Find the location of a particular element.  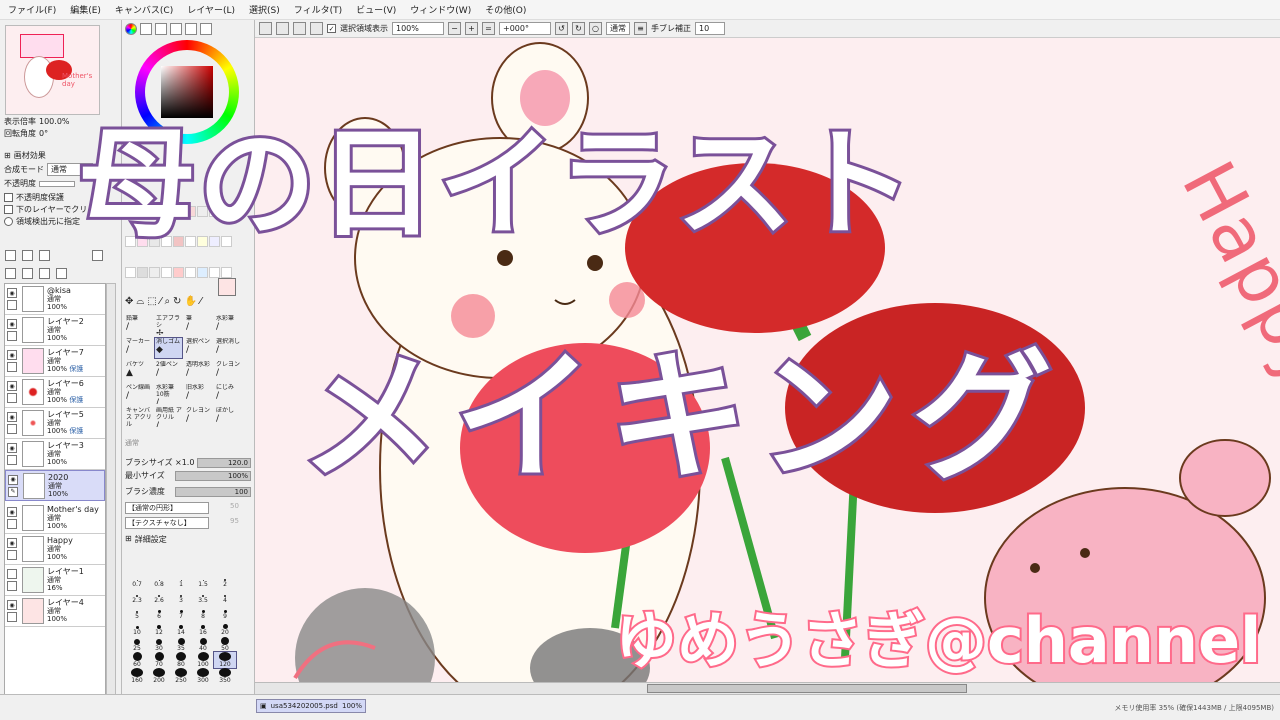

preserve-opacity-checkbox is located at coordinates (8, 197).